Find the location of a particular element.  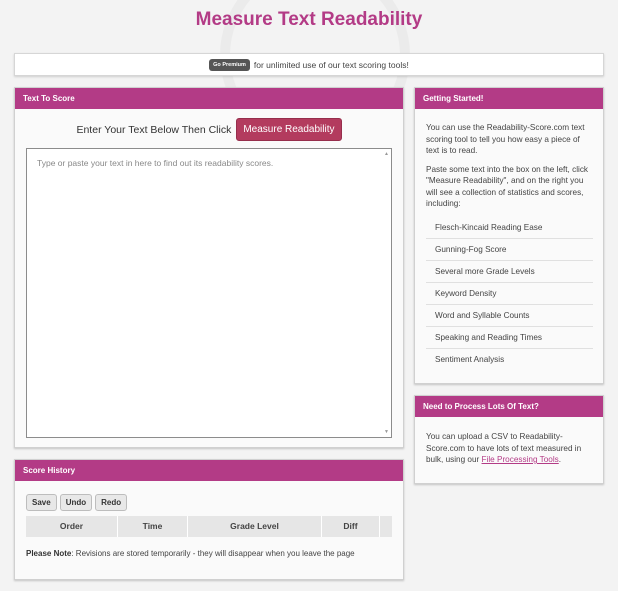

history-buttons: Save Undo Redo is located at coordinates (77, 502).